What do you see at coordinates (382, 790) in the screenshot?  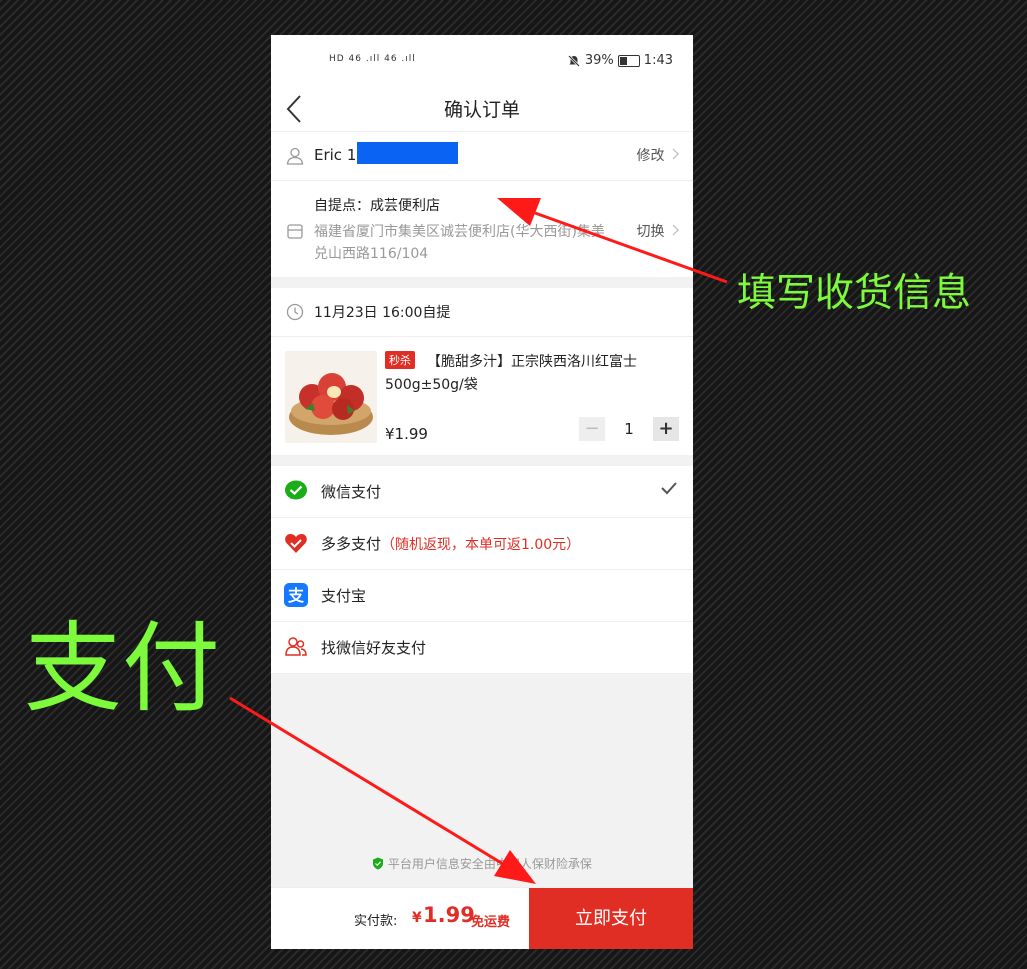 I see `arrow-to-pay-button` at bounding box center [382, 790].